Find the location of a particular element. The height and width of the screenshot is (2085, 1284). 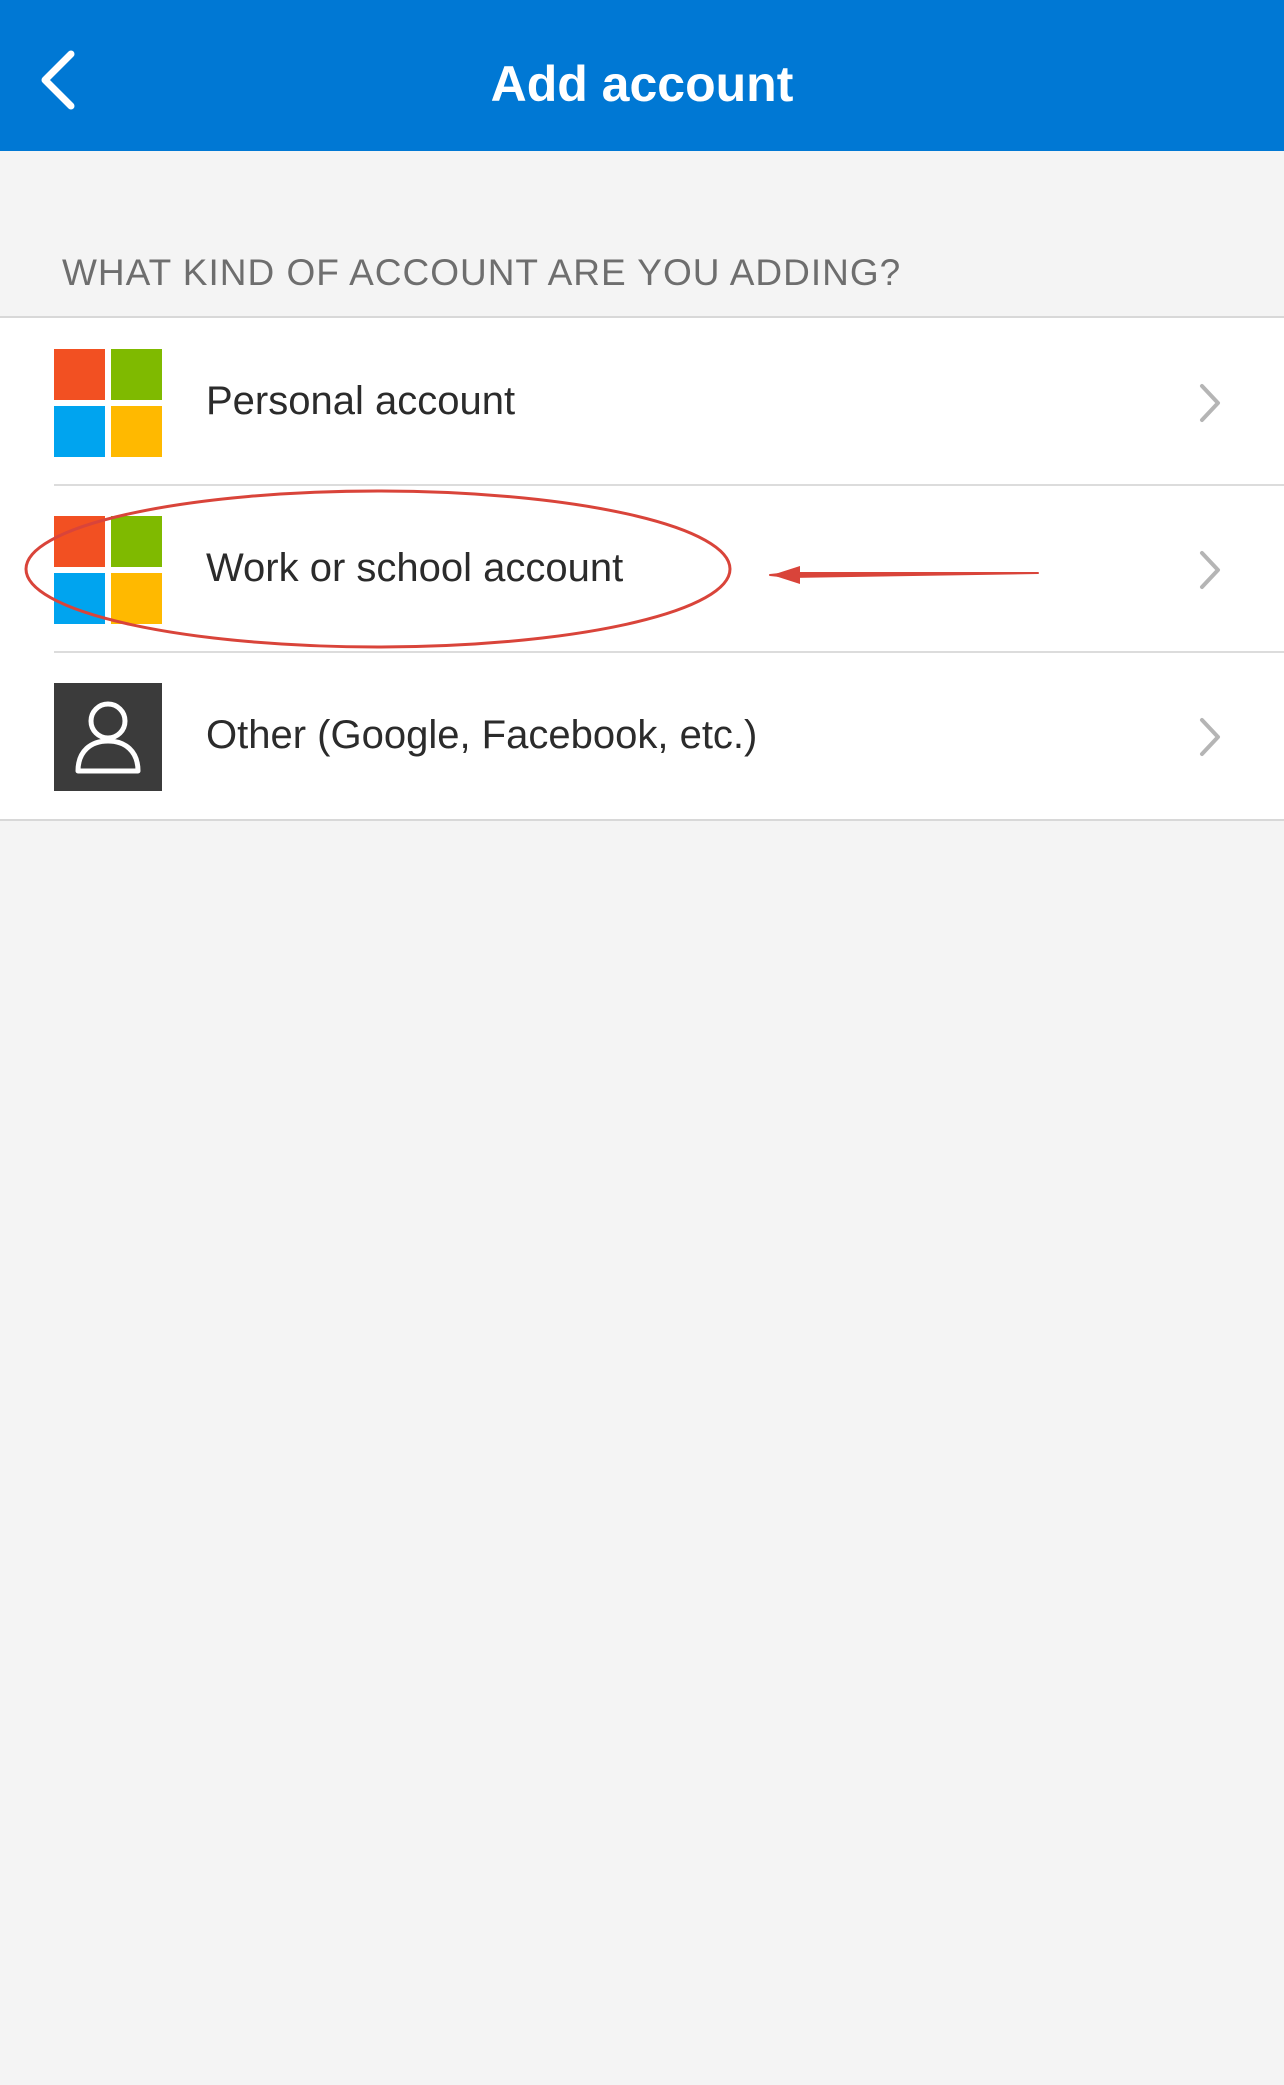

section-heading: WHAT KIND OF ACCOUNT ARE YOU ADDING? is located at coordinates (482, 272).